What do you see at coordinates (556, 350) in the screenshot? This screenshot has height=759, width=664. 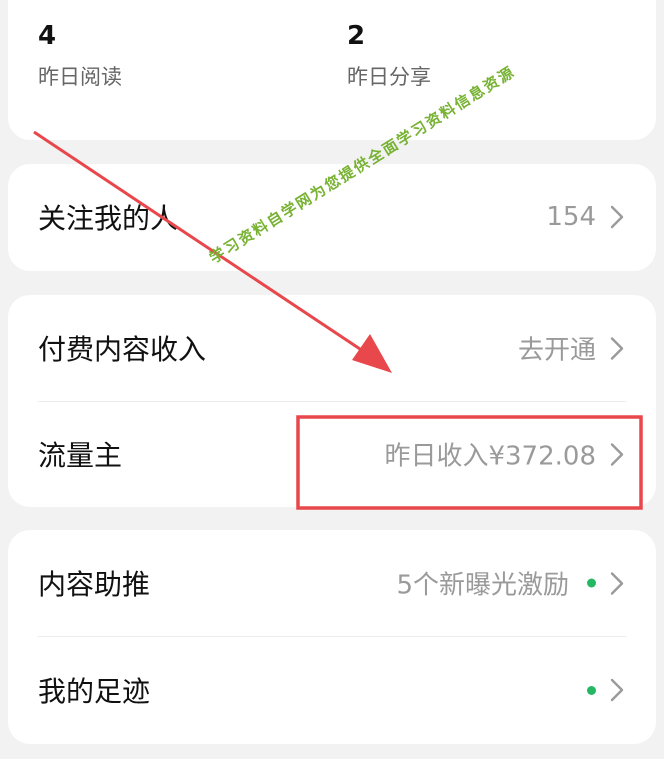 I see `activate-link: 去开通` at bounding box center [556, 350].